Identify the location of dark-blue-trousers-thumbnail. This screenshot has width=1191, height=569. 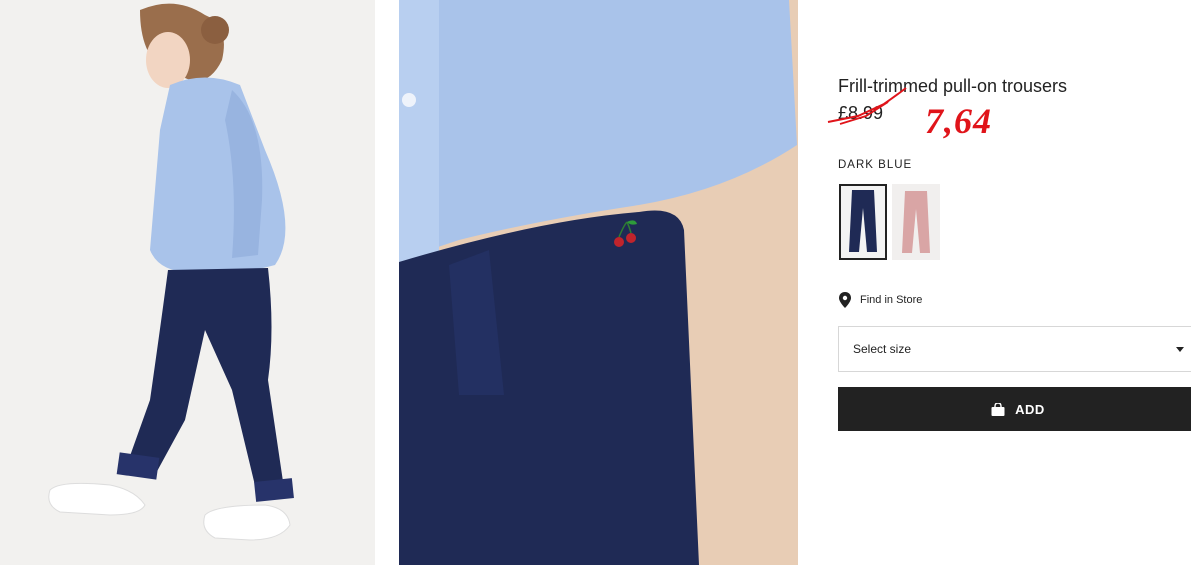
(863, 221).